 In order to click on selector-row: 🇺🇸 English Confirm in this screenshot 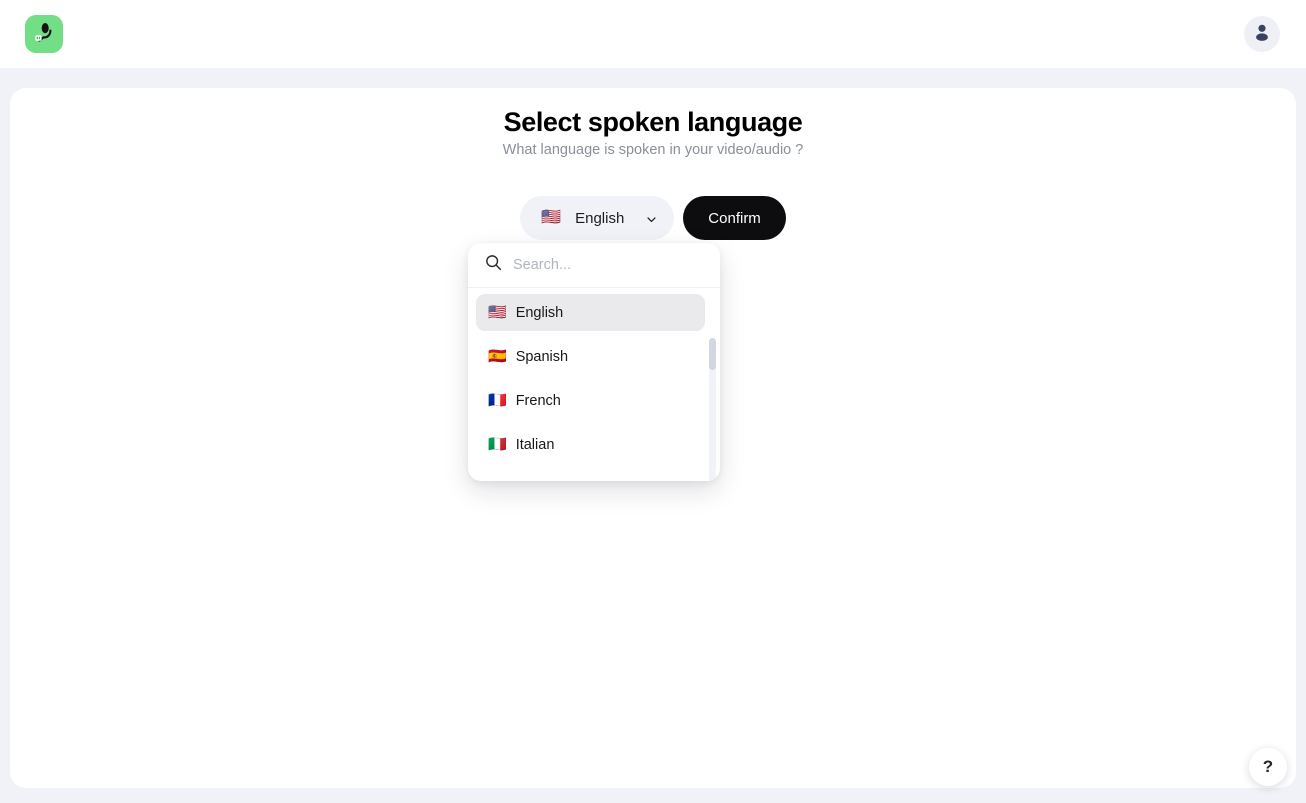, I will do `click(653, 218)`.